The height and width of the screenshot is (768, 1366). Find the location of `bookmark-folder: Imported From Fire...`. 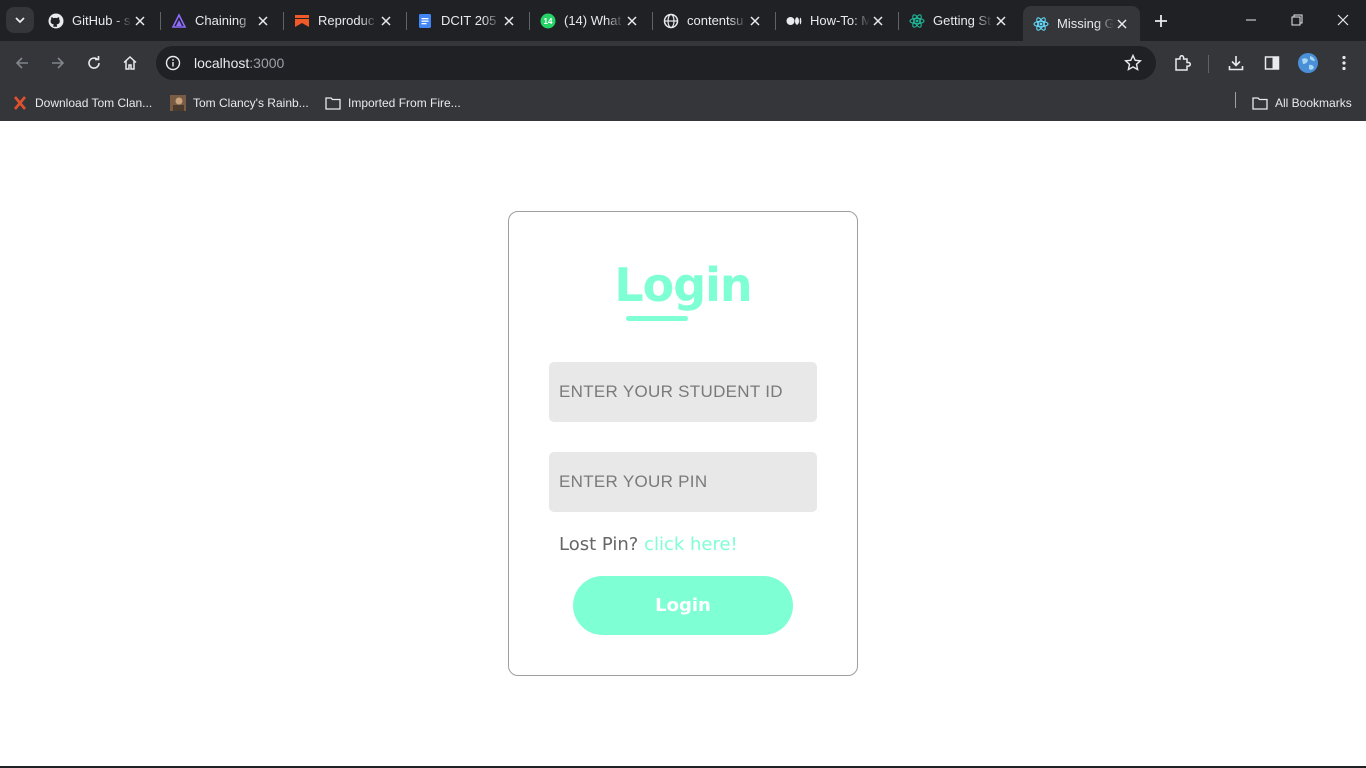

bookmark-folder: Imported From Fire... is located at coordinates (393, 103).